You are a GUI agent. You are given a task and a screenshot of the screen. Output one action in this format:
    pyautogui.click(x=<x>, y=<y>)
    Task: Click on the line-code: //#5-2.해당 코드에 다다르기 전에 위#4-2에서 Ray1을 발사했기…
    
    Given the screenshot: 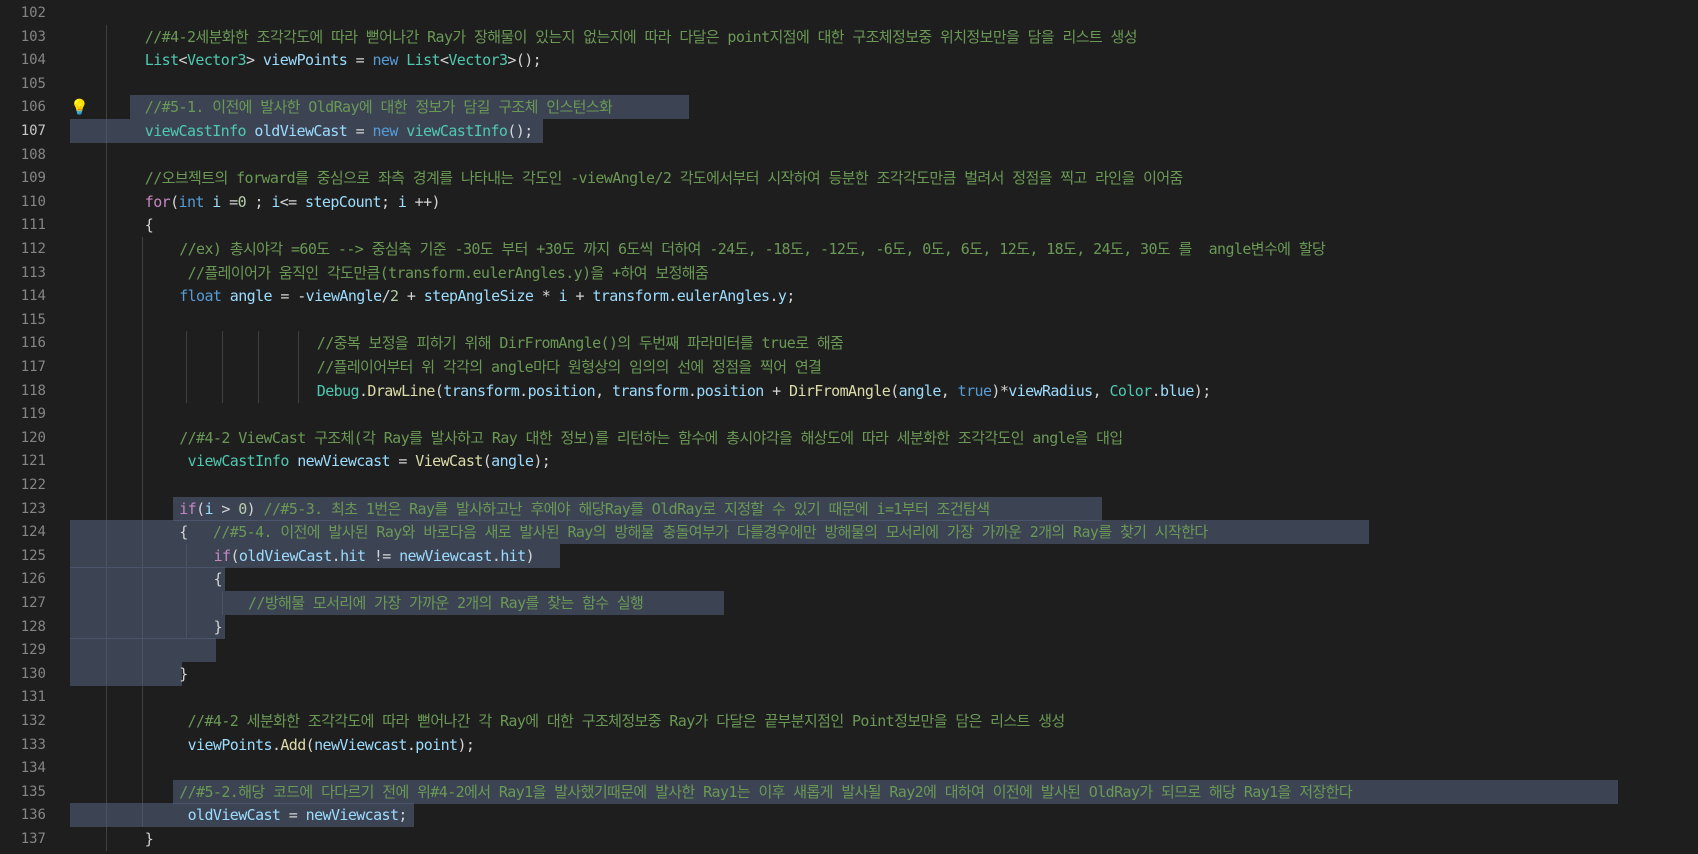 What is the action you would take?
    pyautogui.click(x=765, y=792)
    